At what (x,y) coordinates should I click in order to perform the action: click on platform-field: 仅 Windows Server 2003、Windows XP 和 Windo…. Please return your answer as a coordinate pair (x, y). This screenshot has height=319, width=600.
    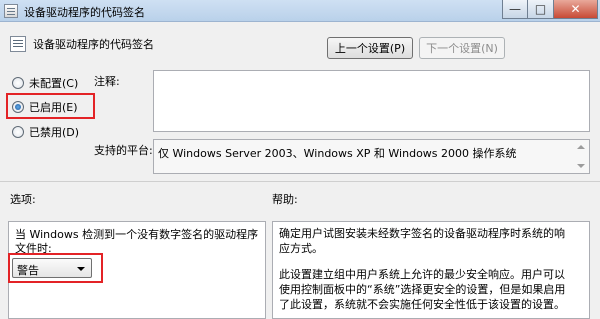
    Looking at the image, I should click on (371, 156).